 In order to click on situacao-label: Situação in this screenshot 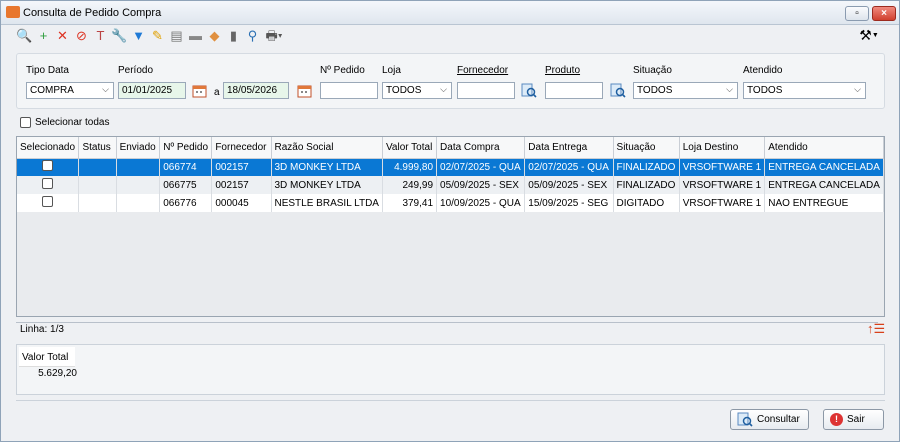, I will do `click(652, 70)`.